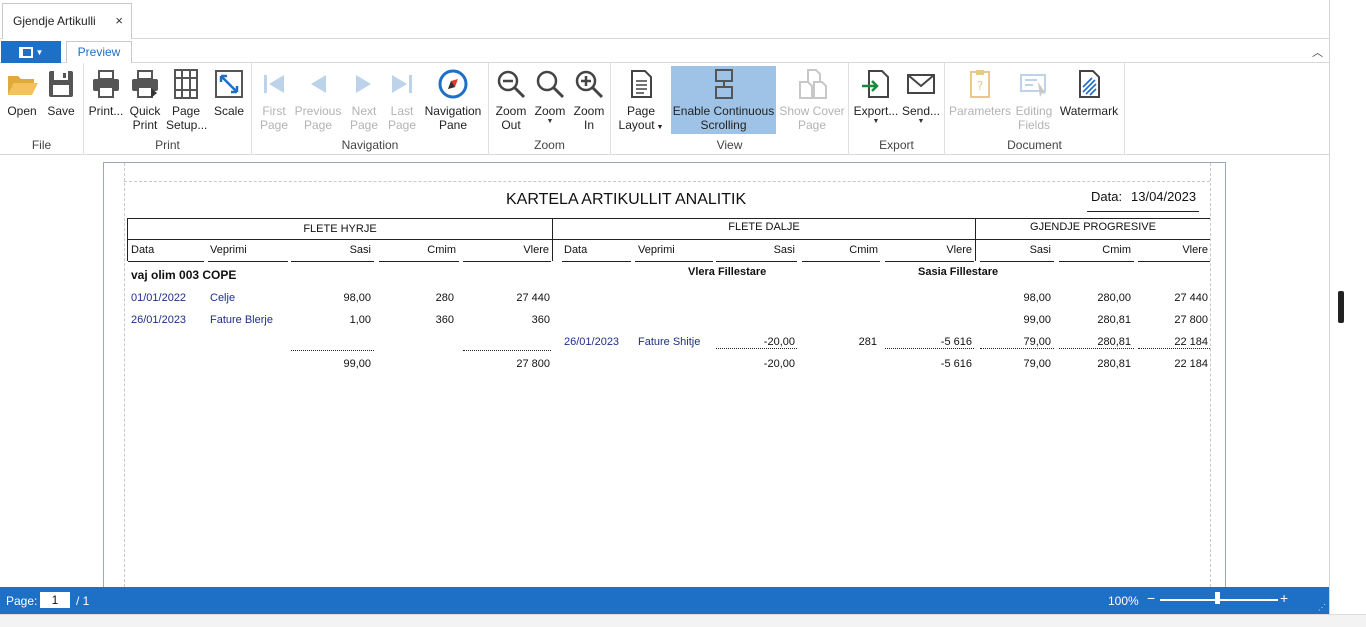  Describe the element at coordinates (921, 101) in the screenshot. I see `send-button: Send... ▼` at that location.